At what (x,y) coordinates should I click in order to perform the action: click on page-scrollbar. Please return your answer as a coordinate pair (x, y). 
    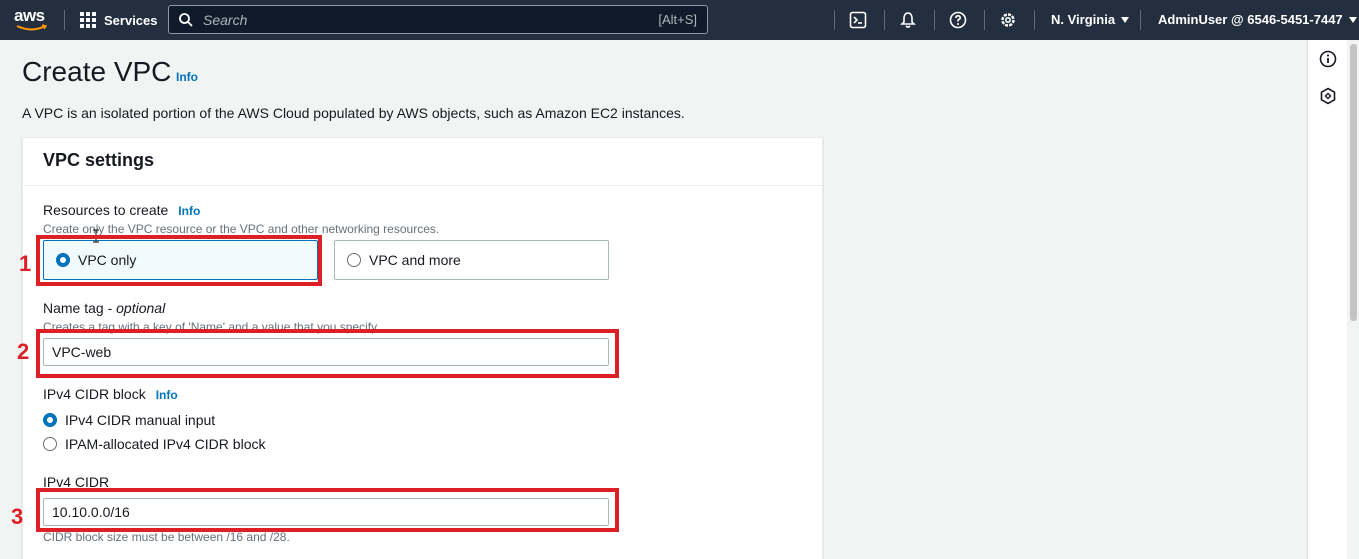
    Looking at the image, I should click on (1353, 299).